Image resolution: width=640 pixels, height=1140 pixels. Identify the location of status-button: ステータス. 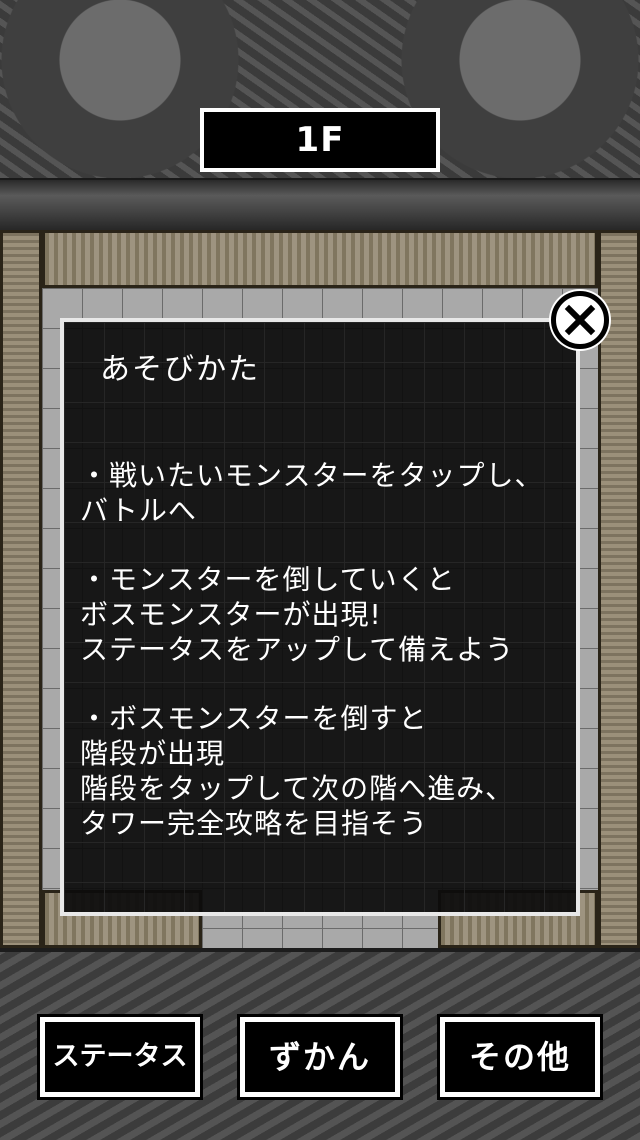
(120, 1057).